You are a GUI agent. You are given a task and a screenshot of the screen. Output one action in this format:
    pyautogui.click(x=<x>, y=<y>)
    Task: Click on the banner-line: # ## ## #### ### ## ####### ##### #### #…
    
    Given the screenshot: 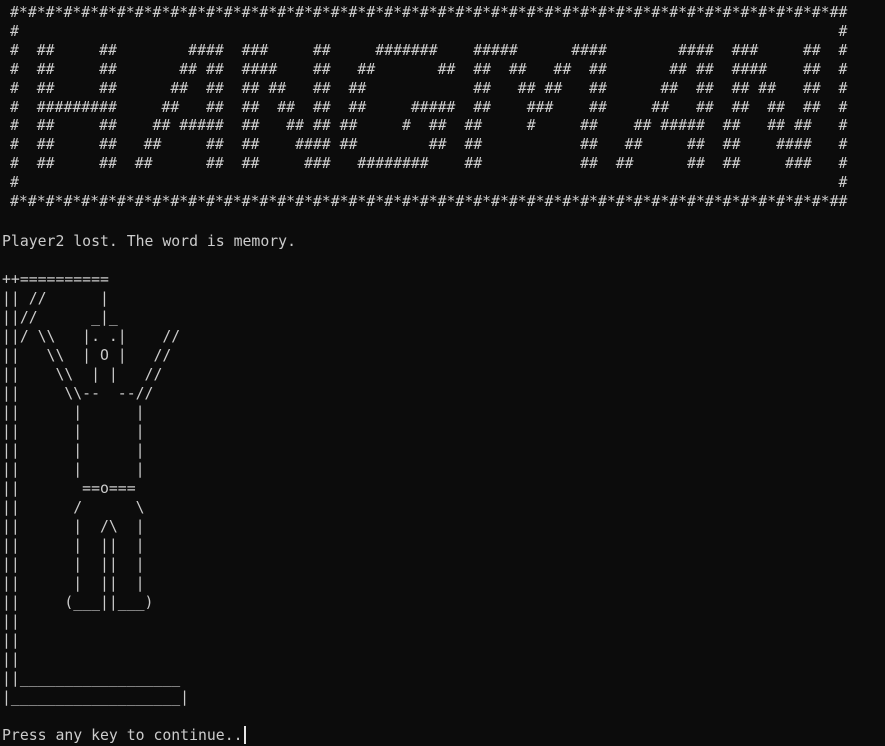 What is the action you would take?
    pyautogui.click(x=429, y=50)
    